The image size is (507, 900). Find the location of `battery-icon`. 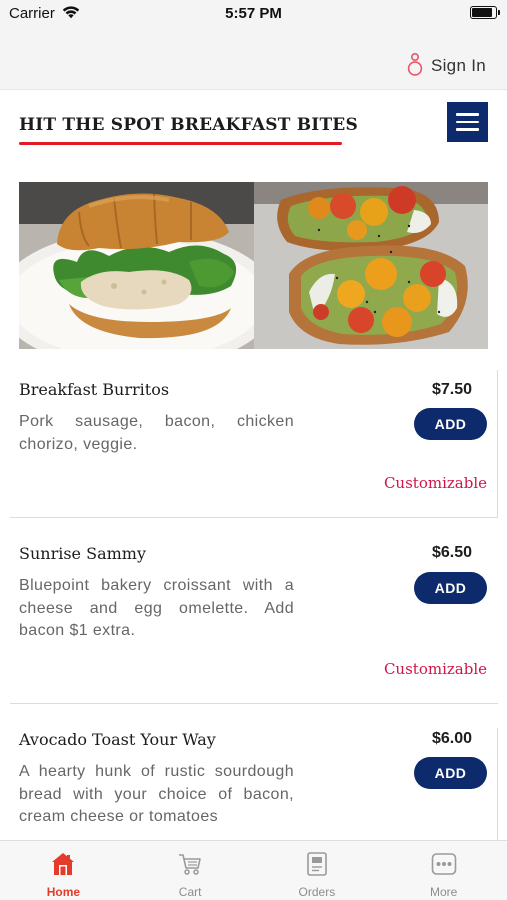

battery-icon is located at coordinates (485, 12).